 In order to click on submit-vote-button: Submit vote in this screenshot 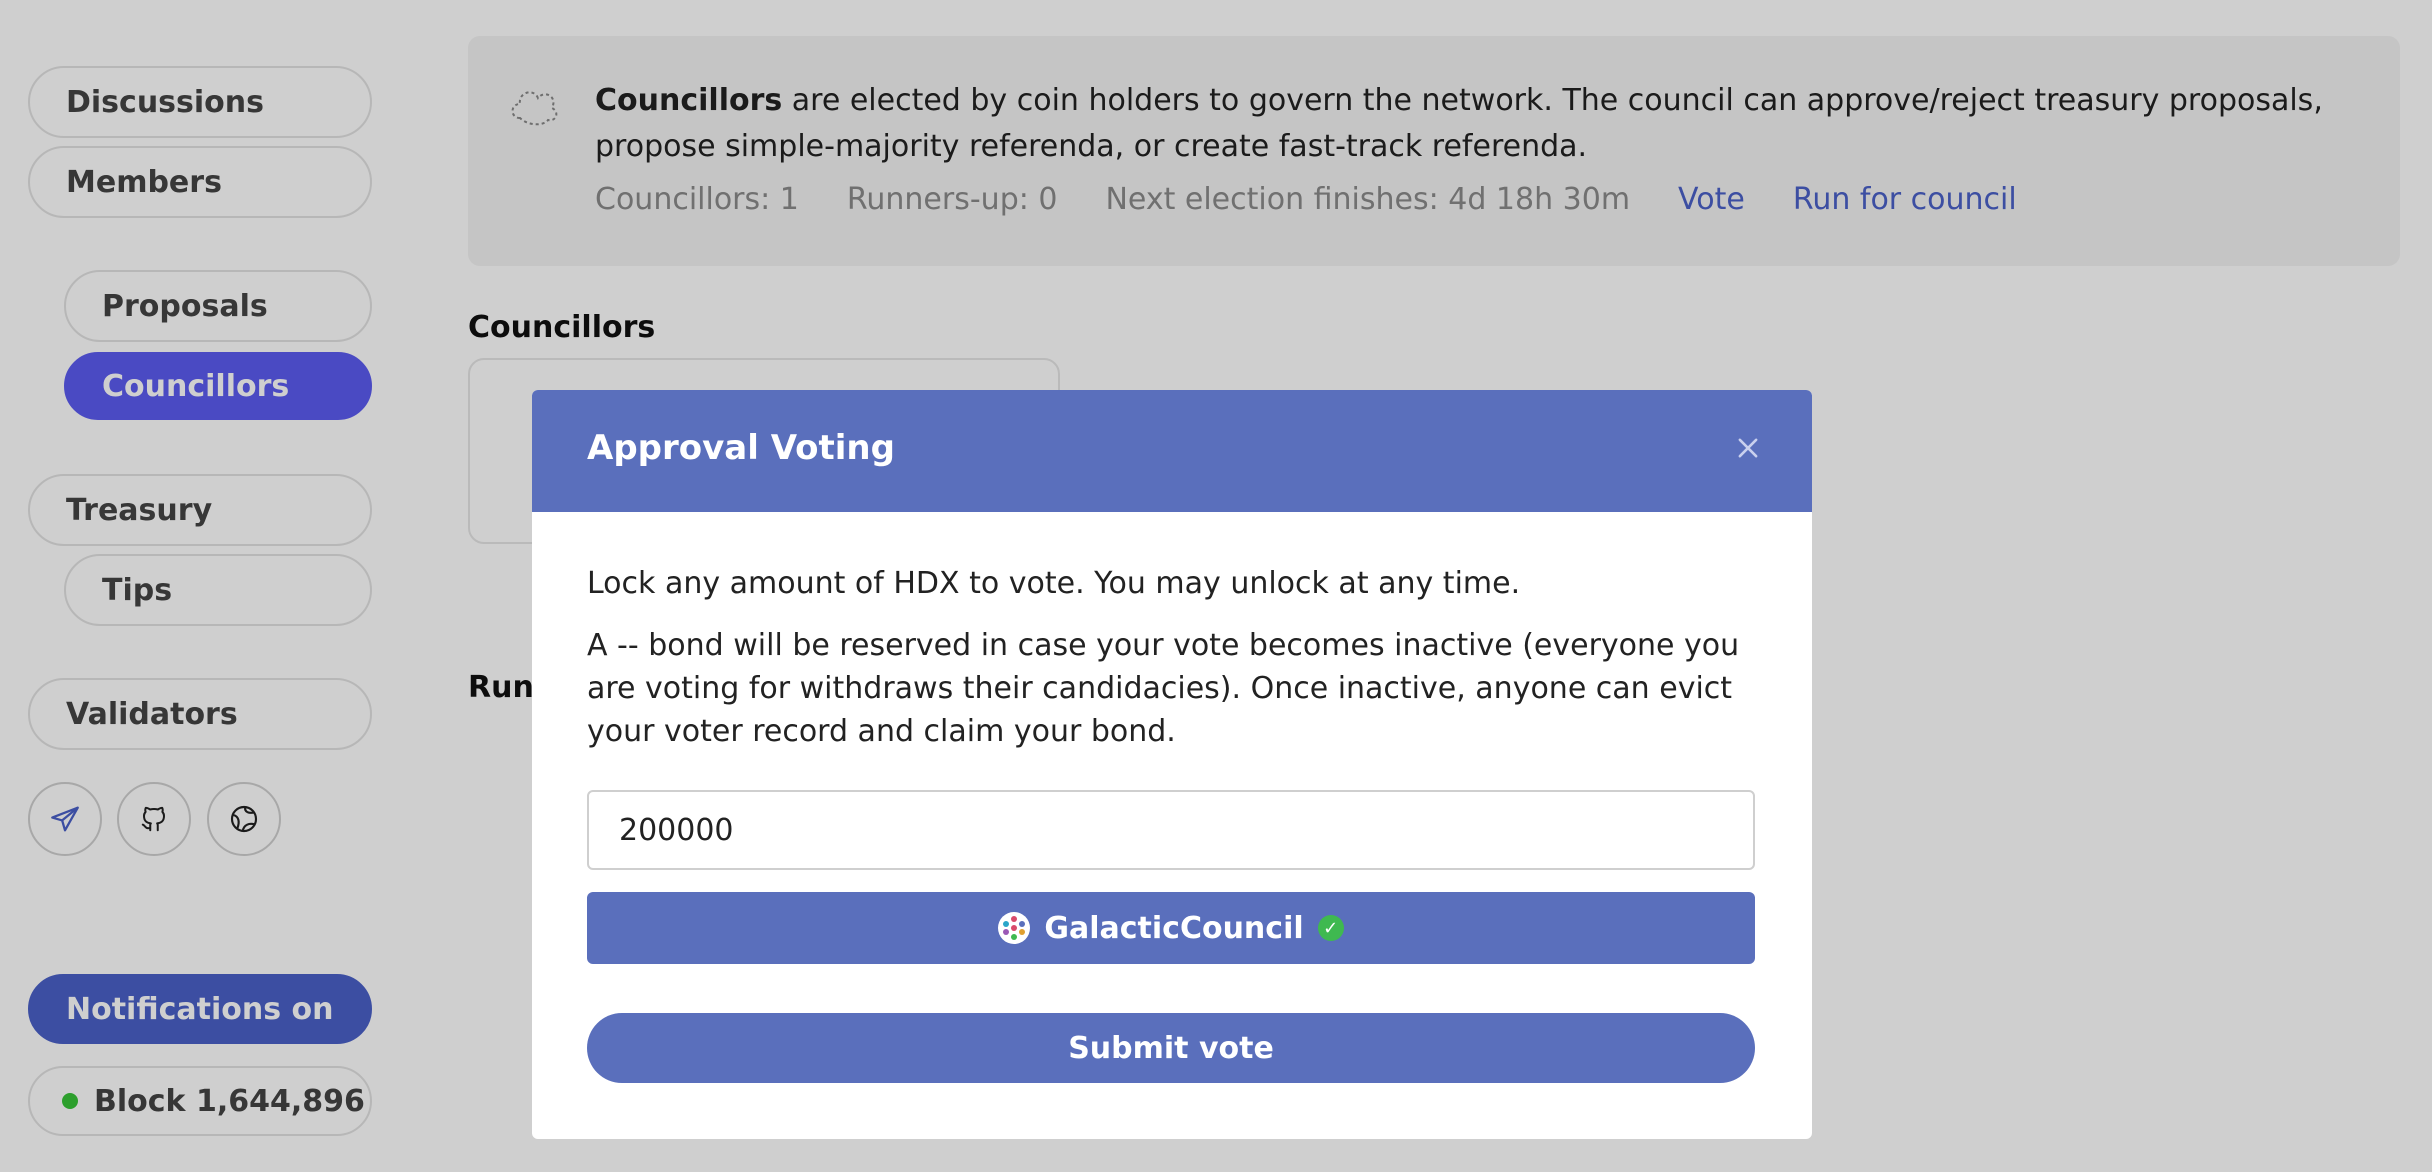, I will do `click(1171, 1048)`.